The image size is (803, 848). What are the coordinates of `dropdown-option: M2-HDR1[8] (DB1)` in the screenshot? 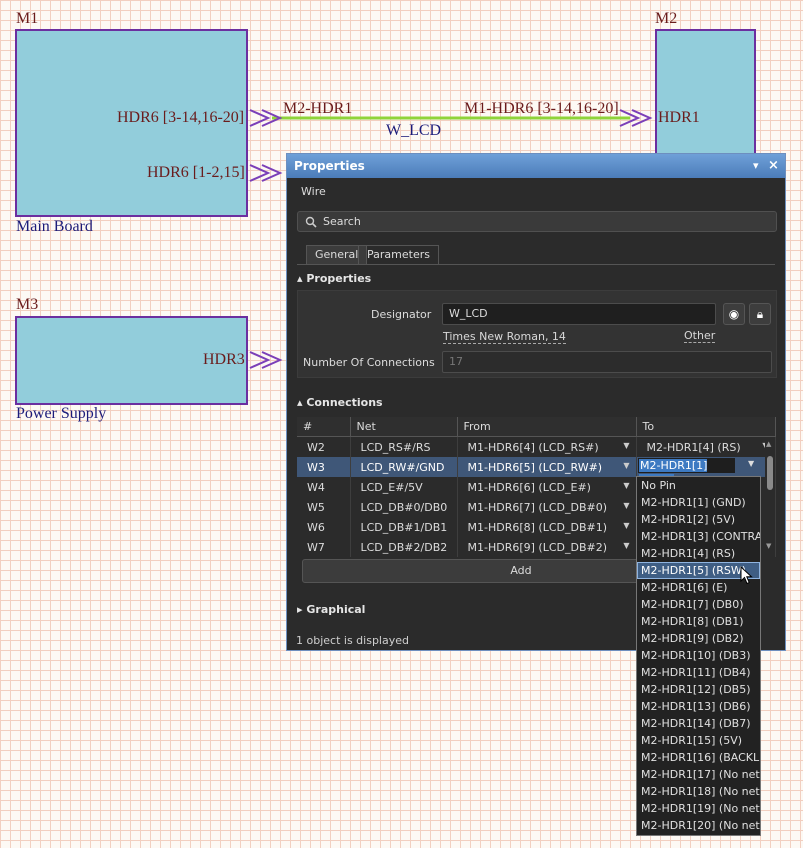 It's located at (698, 621).